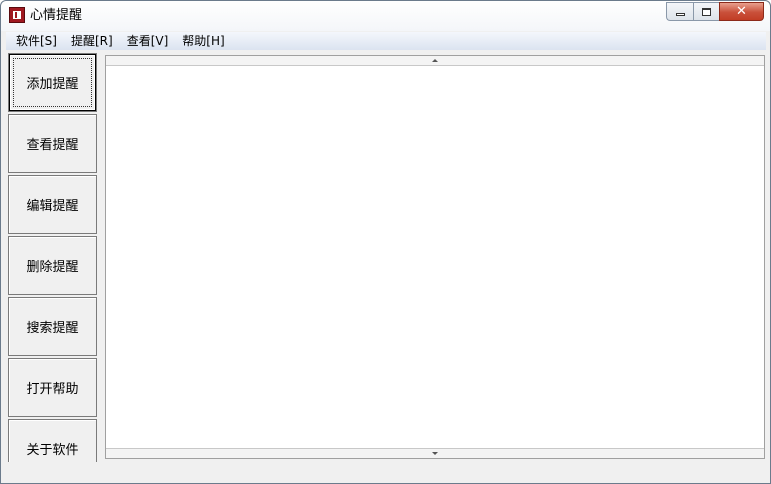 The image size is (771, 484). Describe the element at coordinates (56, 15) in the screenshot. I see `window-title: 心情提醒` at that location.